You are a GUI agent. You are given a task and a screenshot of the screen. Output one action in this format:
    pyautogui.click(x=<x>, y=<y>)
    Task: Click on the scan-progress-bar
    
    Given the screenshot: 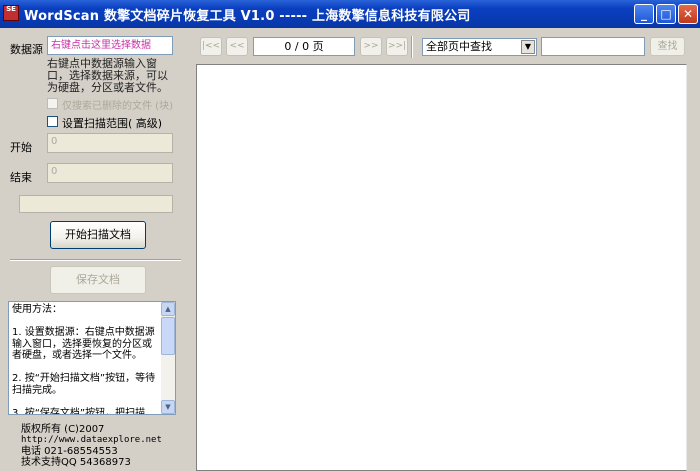 What is the action you would take?
    pyautogui.click(x=96, y=204)
    